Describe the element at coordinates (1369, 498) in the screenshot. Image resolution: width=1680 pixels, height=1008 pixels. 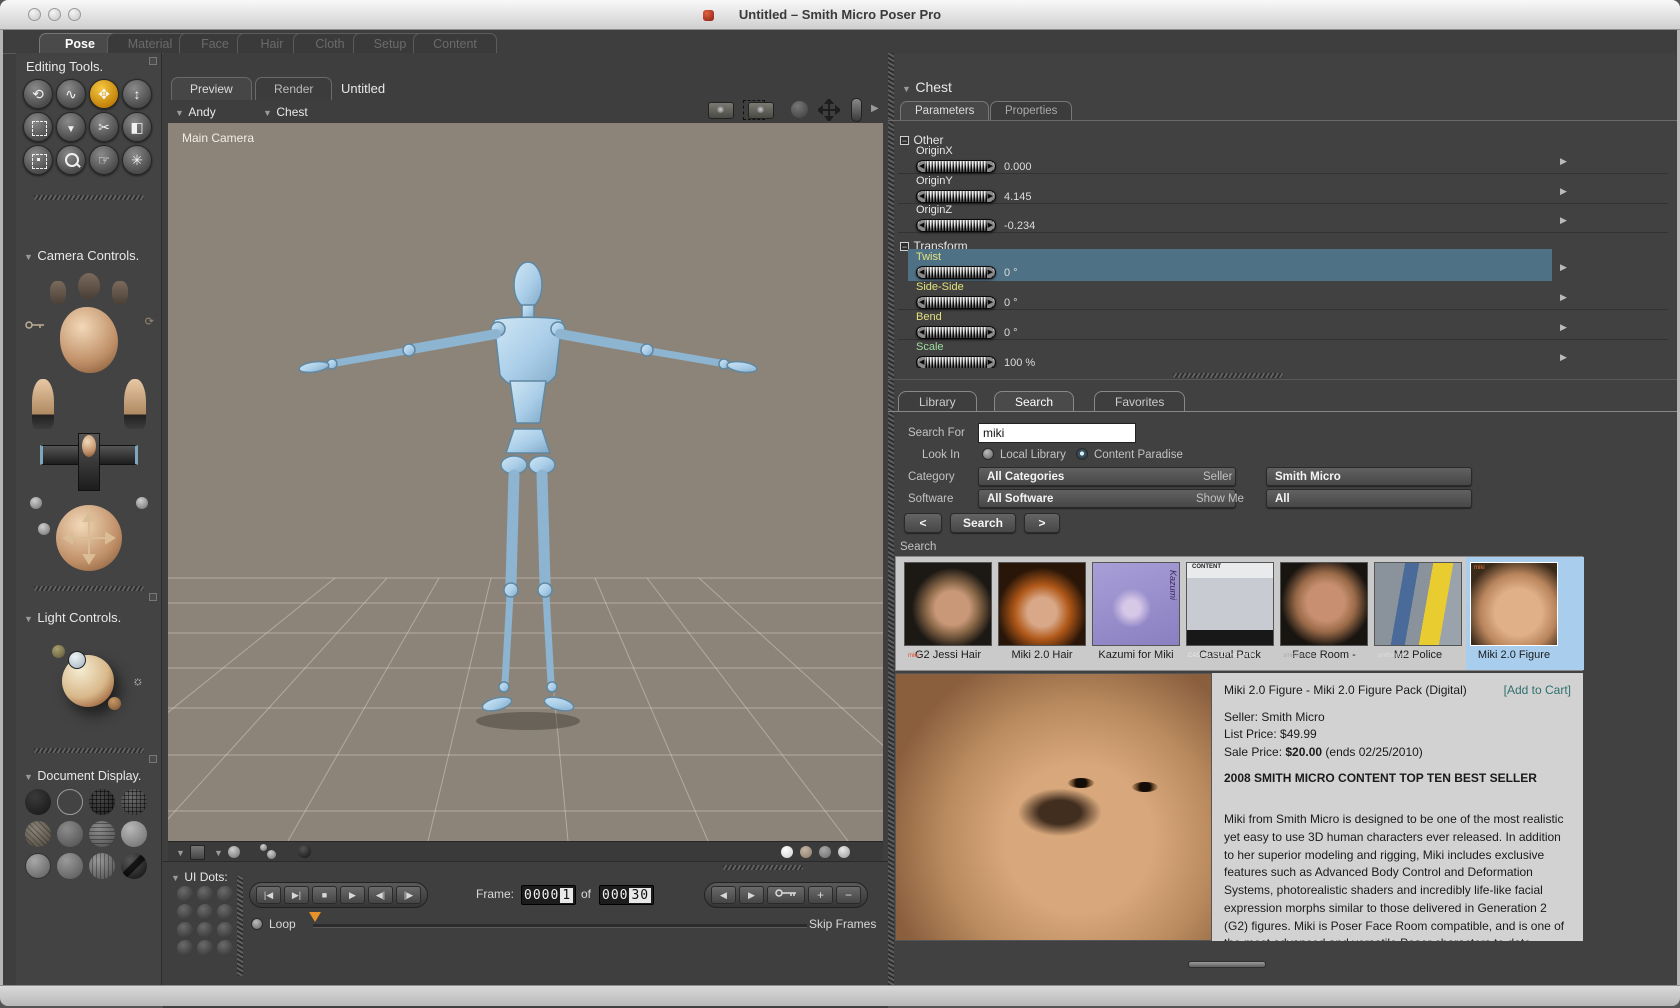
I see `show-me-dropdown: All` at that location.